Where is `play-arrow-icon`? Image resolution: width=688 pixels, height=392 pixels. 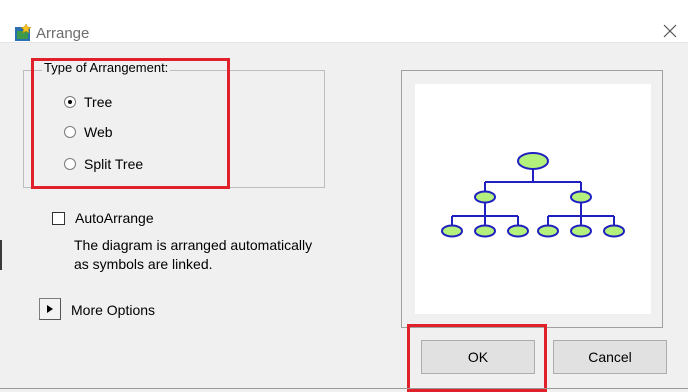
play-arrow-icon is located at coordinates (50, 309).